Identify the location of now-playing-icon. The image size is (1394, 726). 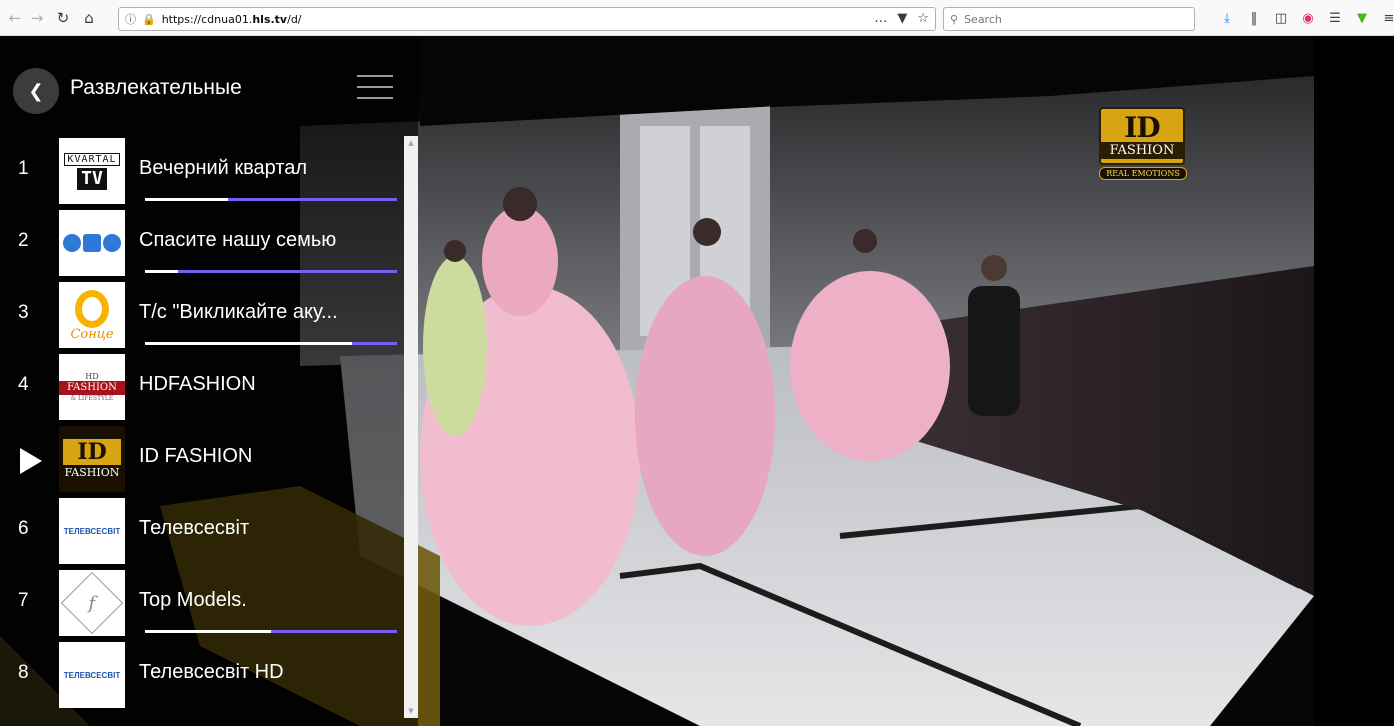
(31, 461).